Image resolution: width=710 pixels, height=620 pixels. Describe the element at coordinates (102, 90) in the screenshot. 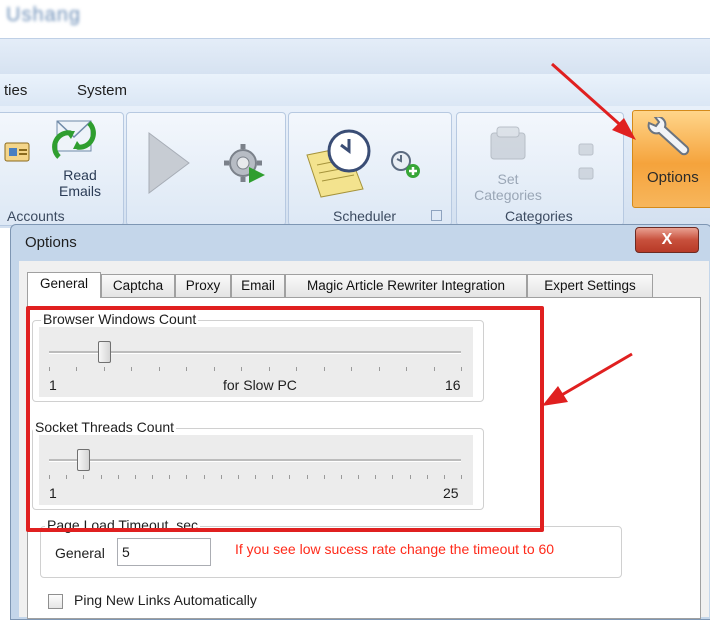

I see `menu-item-system: System` at that location.